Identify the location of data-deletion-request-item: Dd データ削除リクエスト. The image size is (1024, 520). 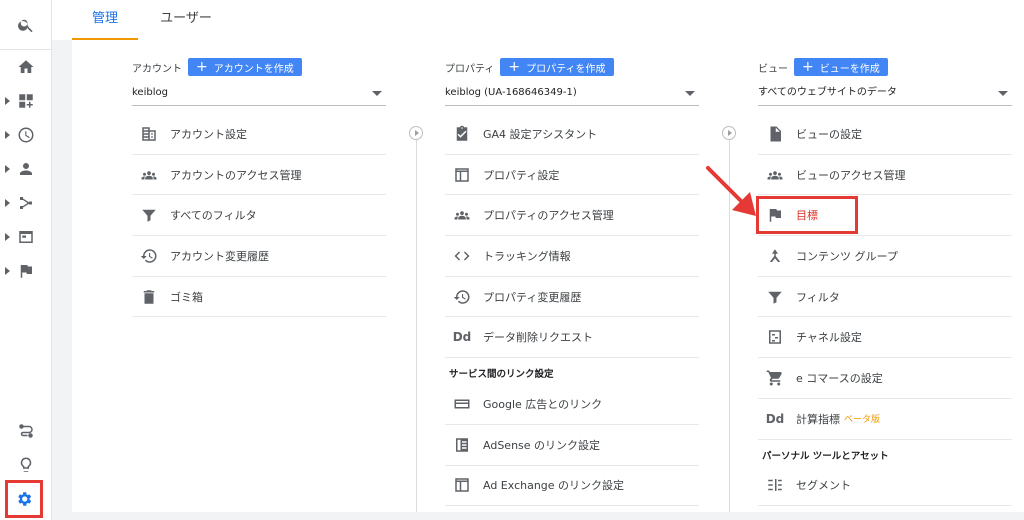
(572, 338).